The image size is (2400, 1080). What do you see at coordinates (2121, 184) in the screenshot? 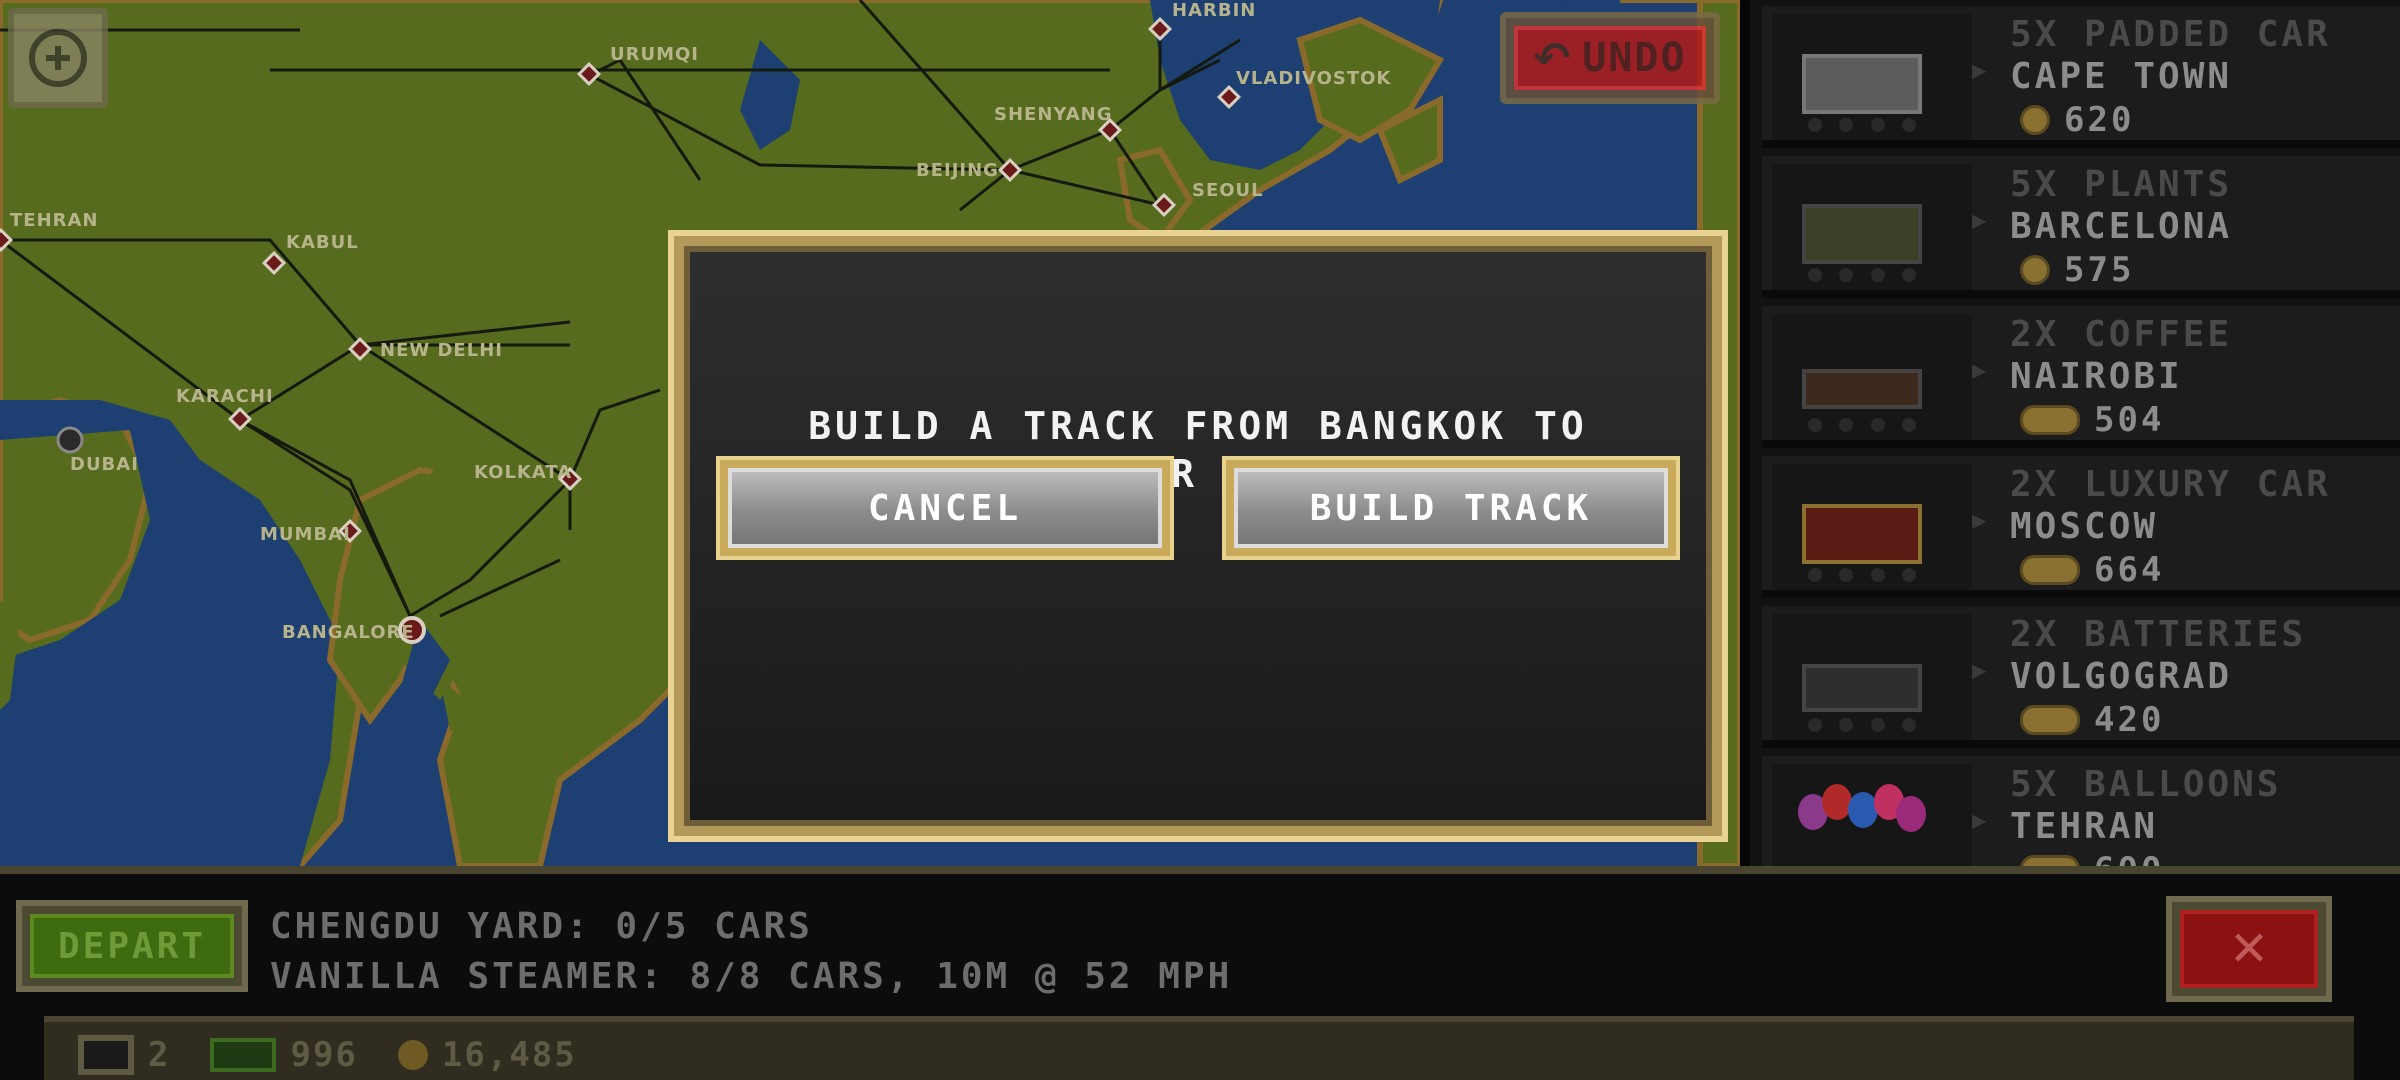
I see `cargo-quantity: 5X PLANTS` at bounding box center [2121, 184].